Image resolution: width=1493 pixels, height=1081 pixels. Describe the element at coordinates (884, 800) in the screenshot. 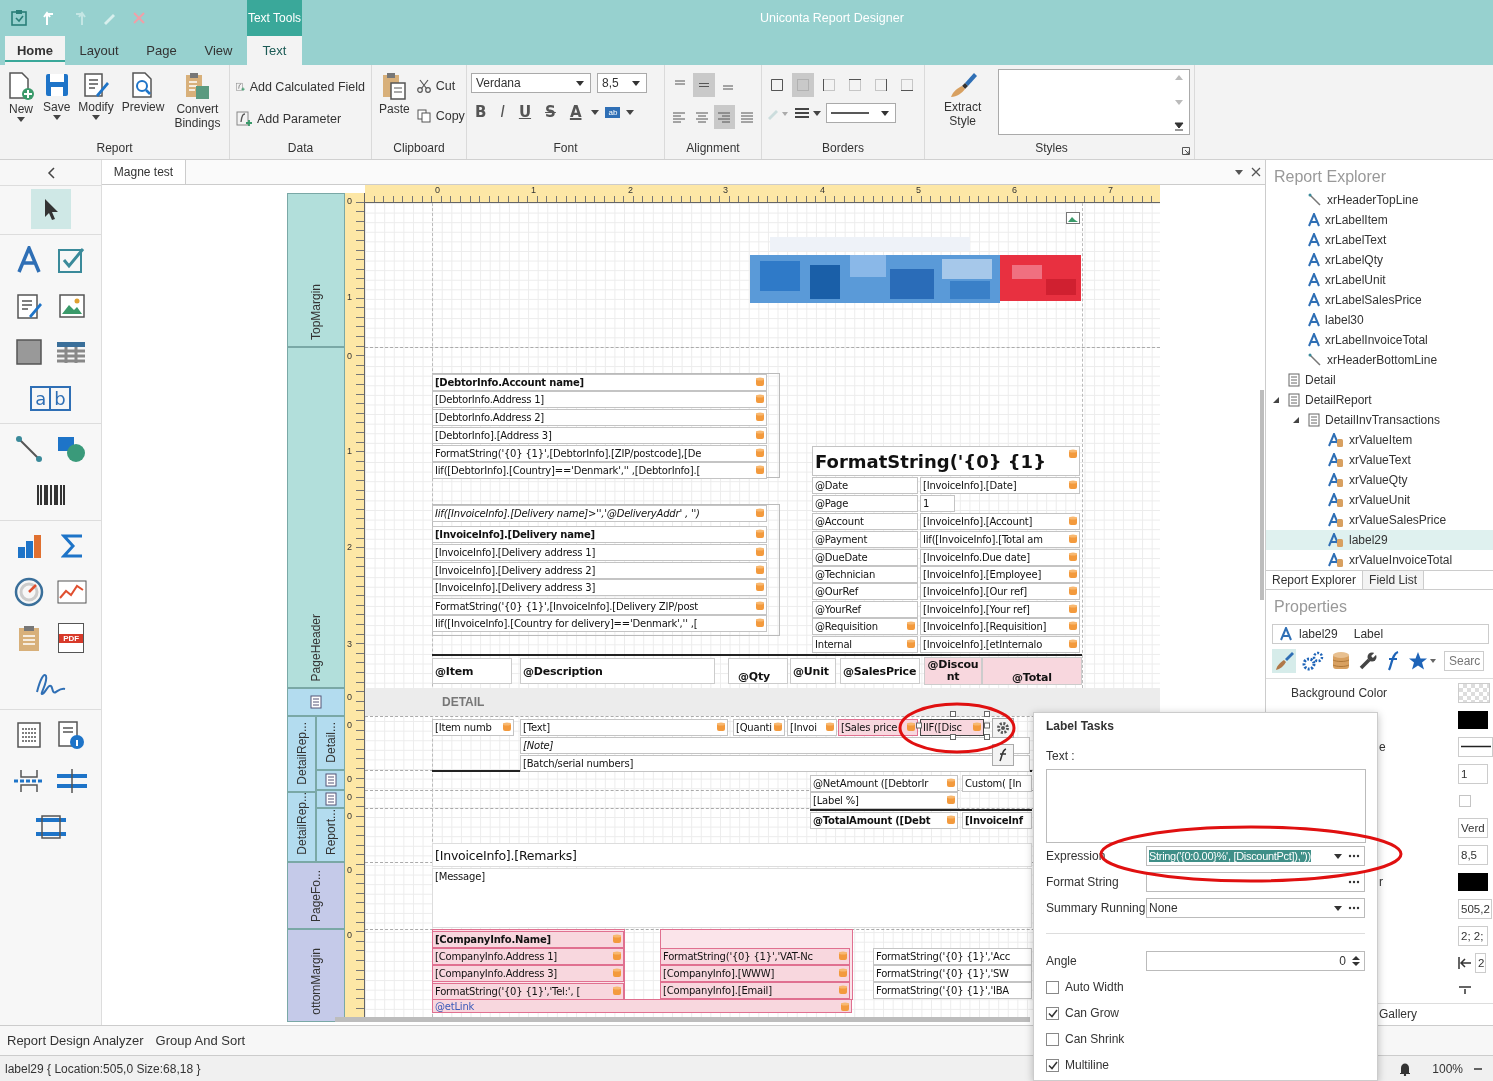

I see `report-control: [Label %]` at that location.